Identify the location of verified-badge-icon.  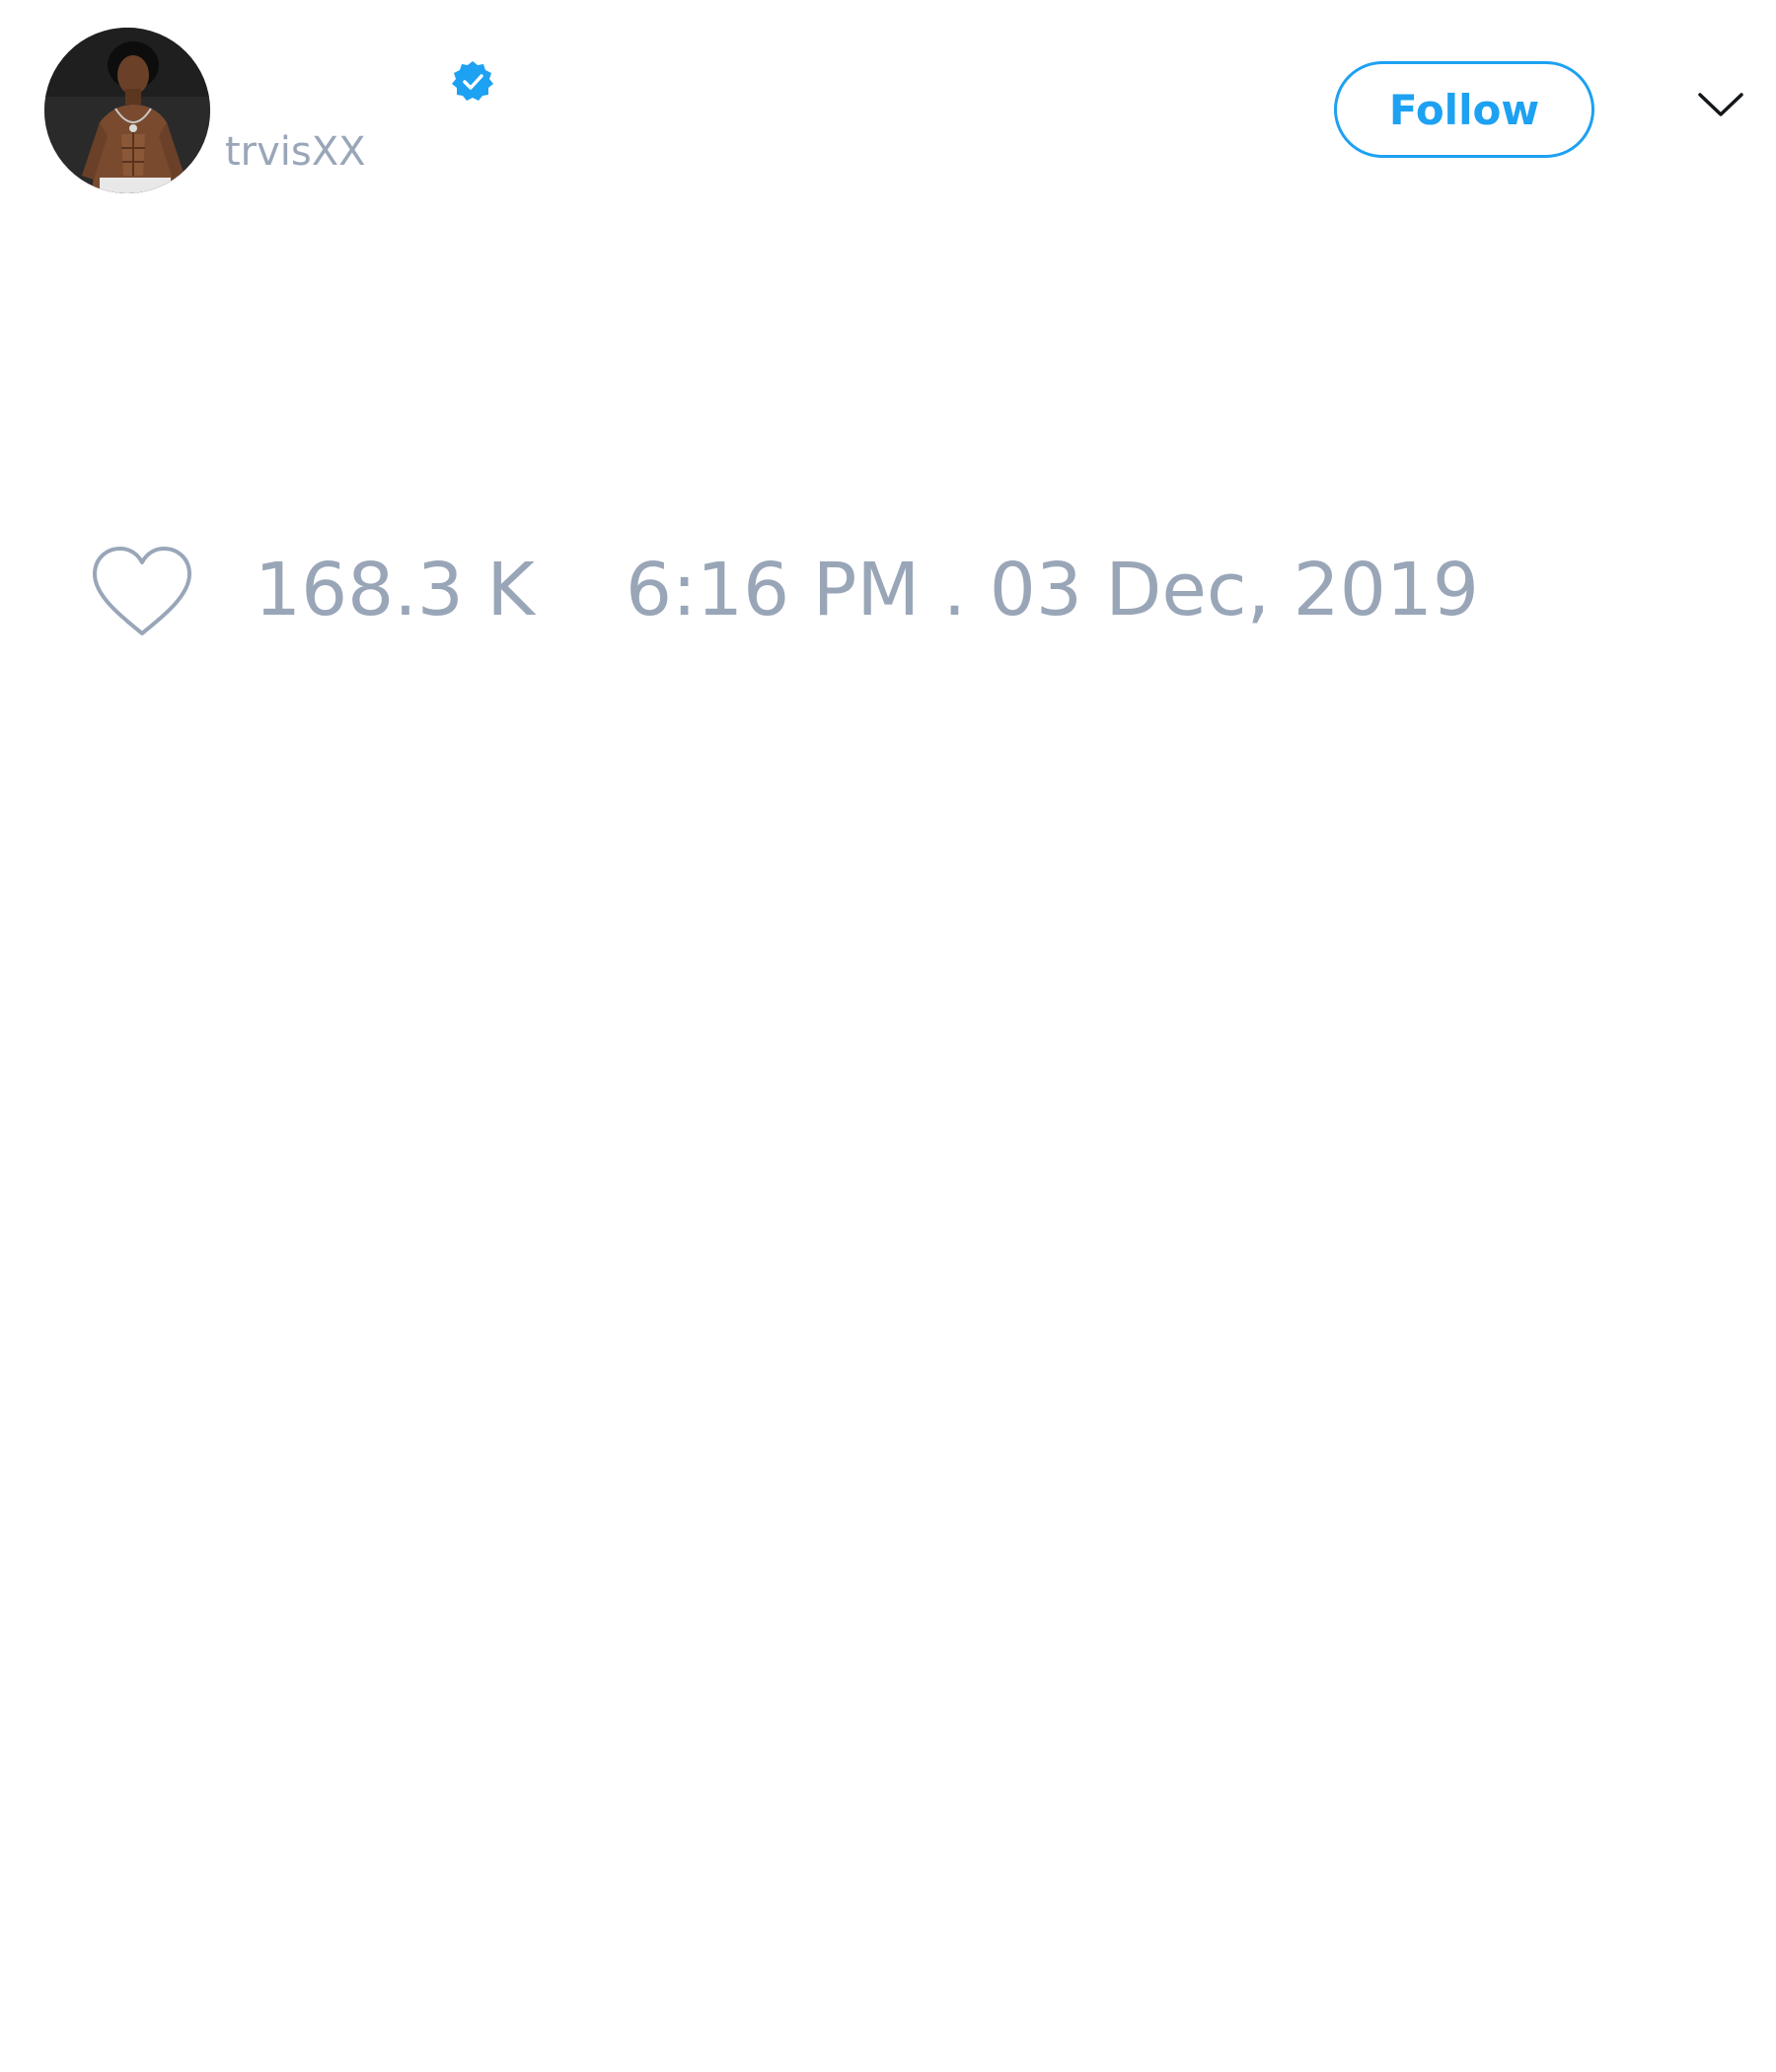
(473, 82).